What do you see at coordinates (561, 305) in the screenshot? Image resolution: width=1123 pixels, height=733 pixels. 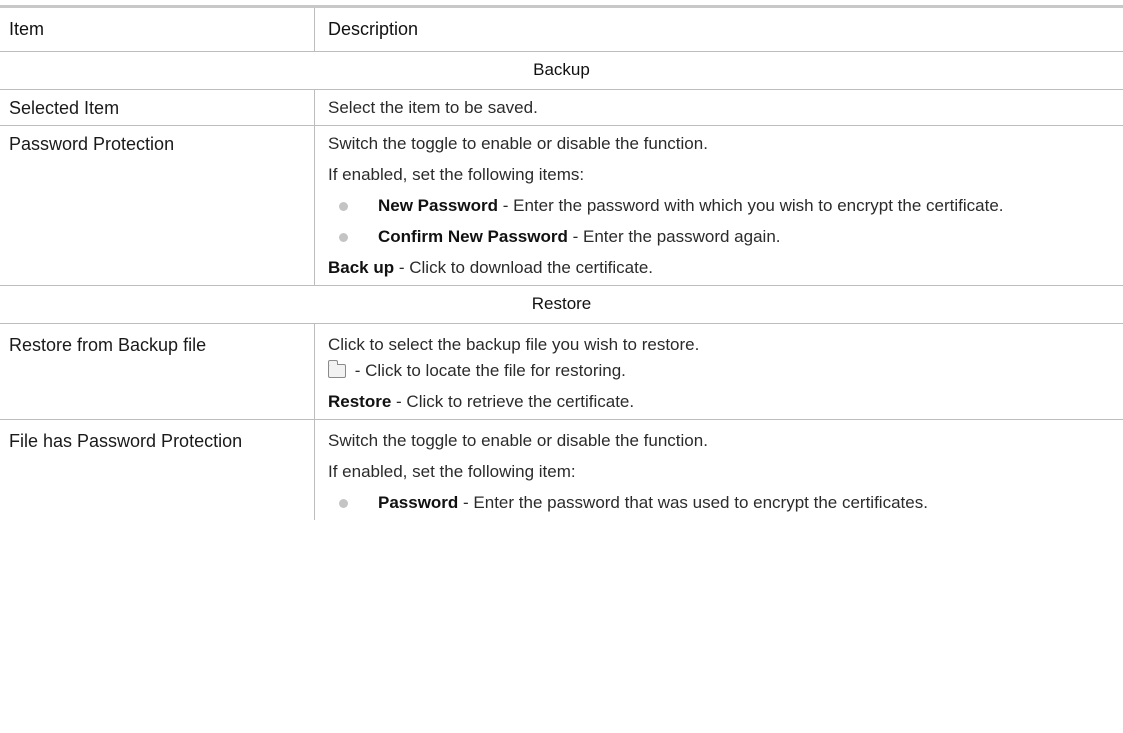 I see `section-header-restore: Restore` at bounding box center [561, 305].